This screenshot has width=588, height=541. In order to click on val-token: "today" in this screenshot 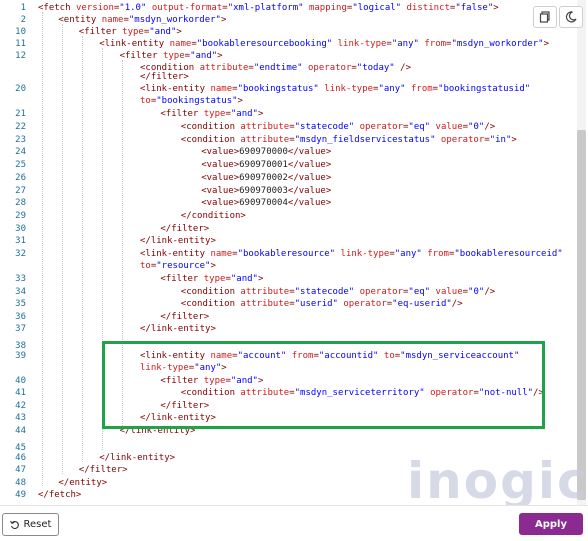, I will do `click(375, 68)`.